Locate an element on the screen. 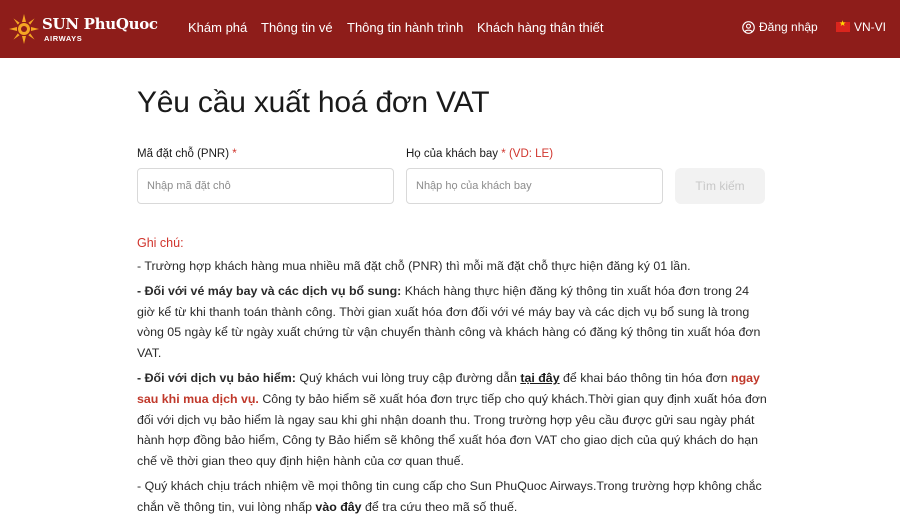 This screenshot has height=525, width=900. vietnam-flag-icon is located at coordinates (843, 25).